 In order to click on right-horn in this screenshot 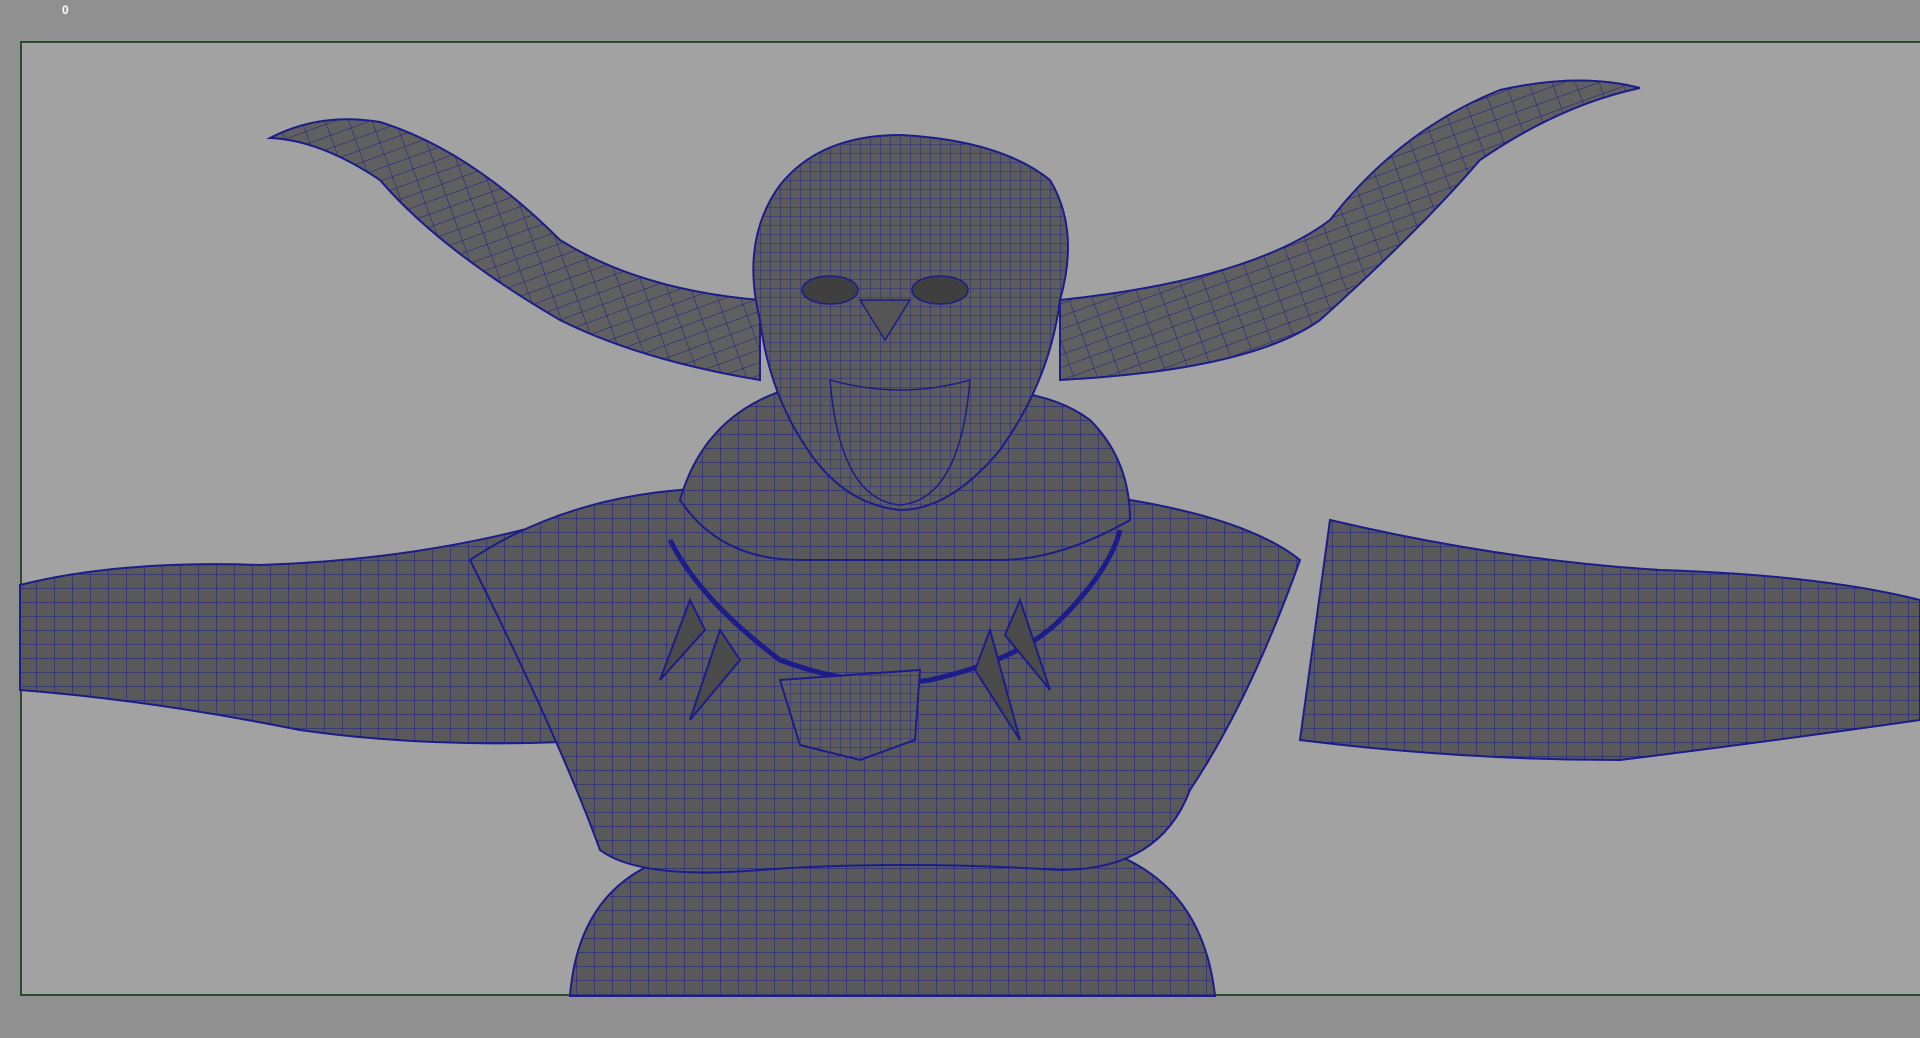, I will do `click(1350, 230)`.